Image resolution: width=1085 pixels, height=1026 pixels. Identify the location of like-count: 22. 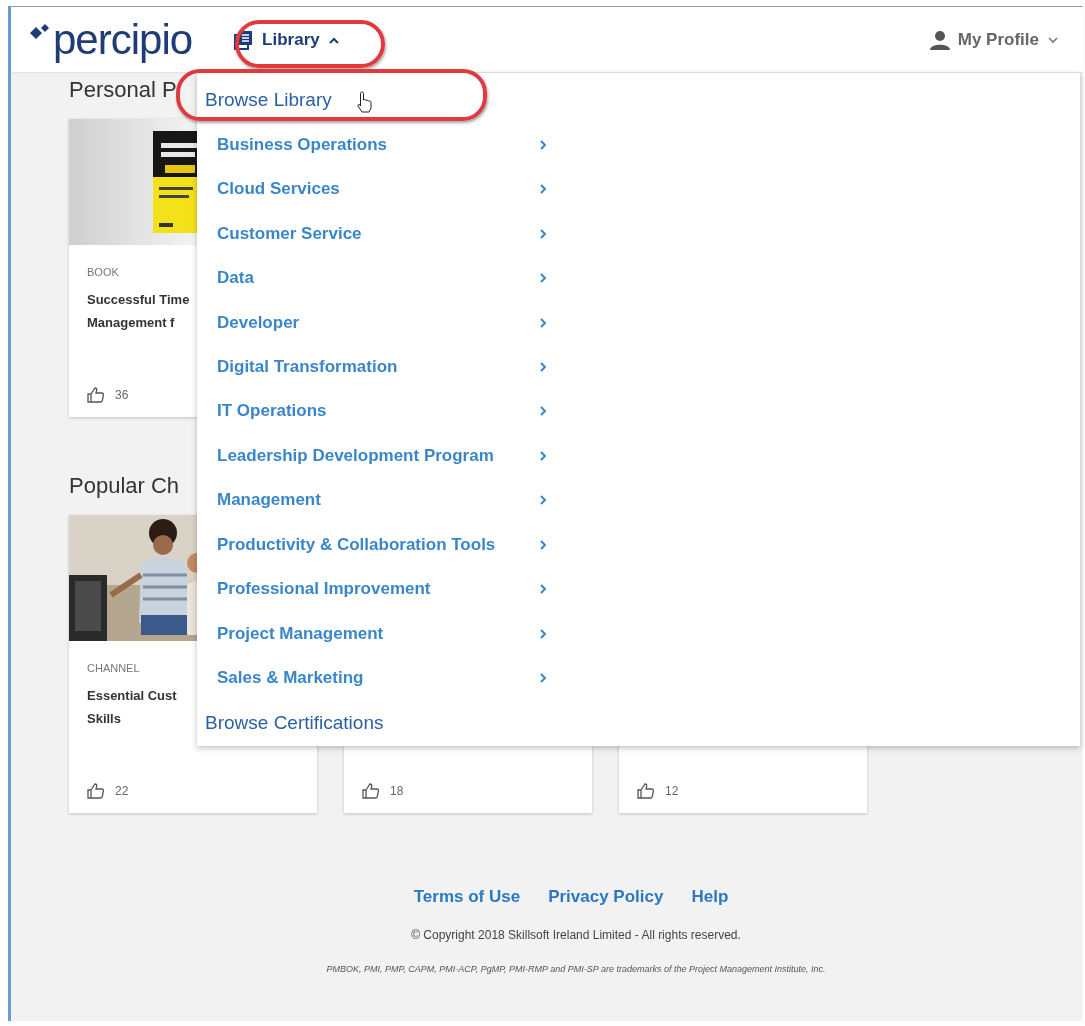
(122, 791).